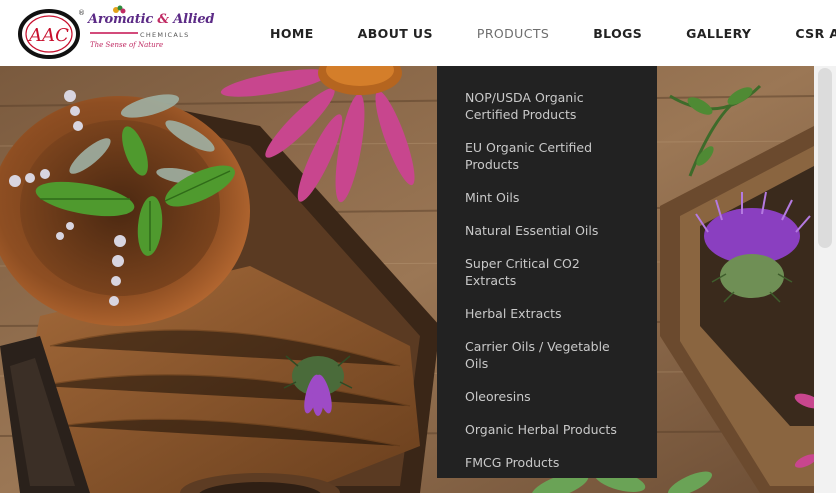 The image size is (836, 493). I want to click on brand-title-a: Aromatic, so click(121, 19).